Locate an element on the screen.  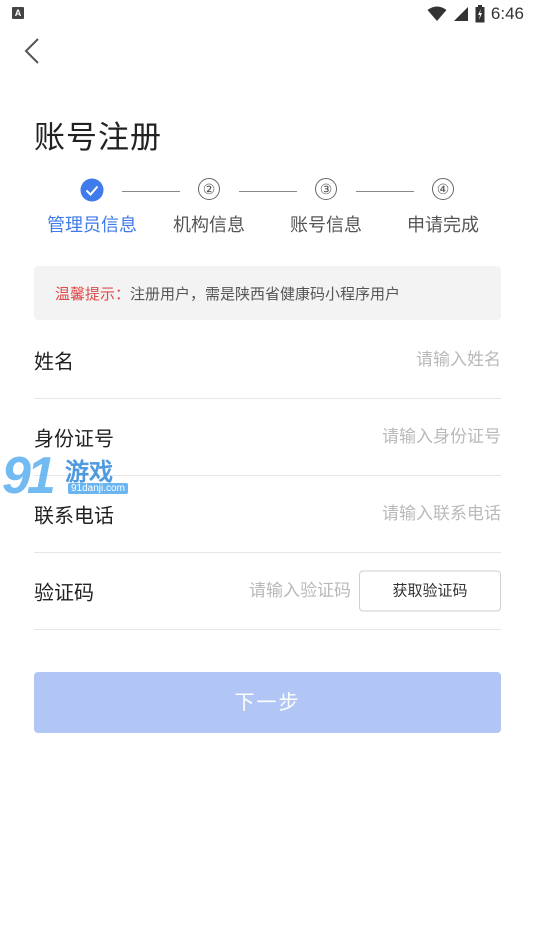
step-number-icon: ④ is located at coordinates (443, 189).